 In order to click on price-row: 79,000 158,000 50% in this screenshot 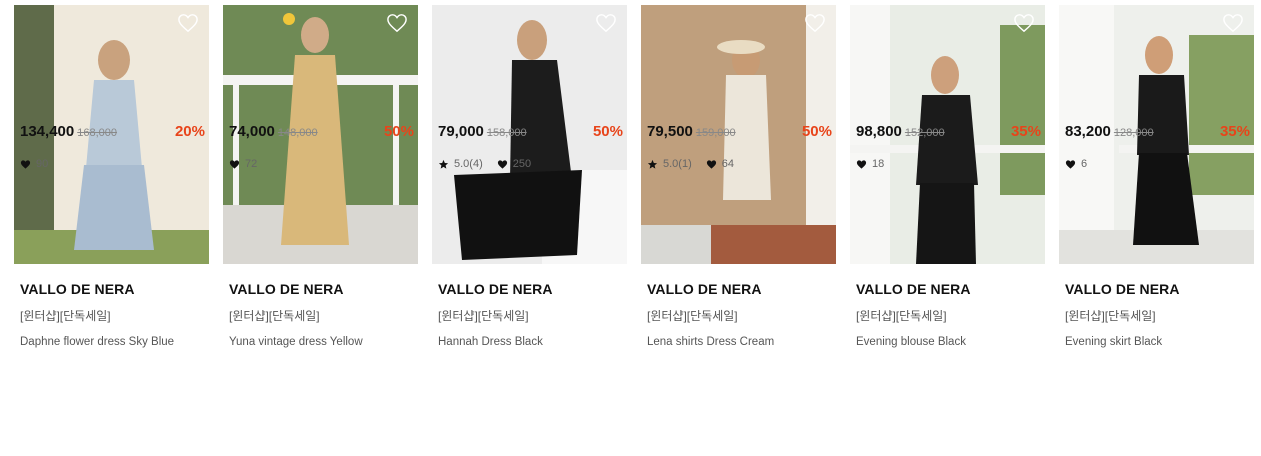, I will do `click(530, 134)`.